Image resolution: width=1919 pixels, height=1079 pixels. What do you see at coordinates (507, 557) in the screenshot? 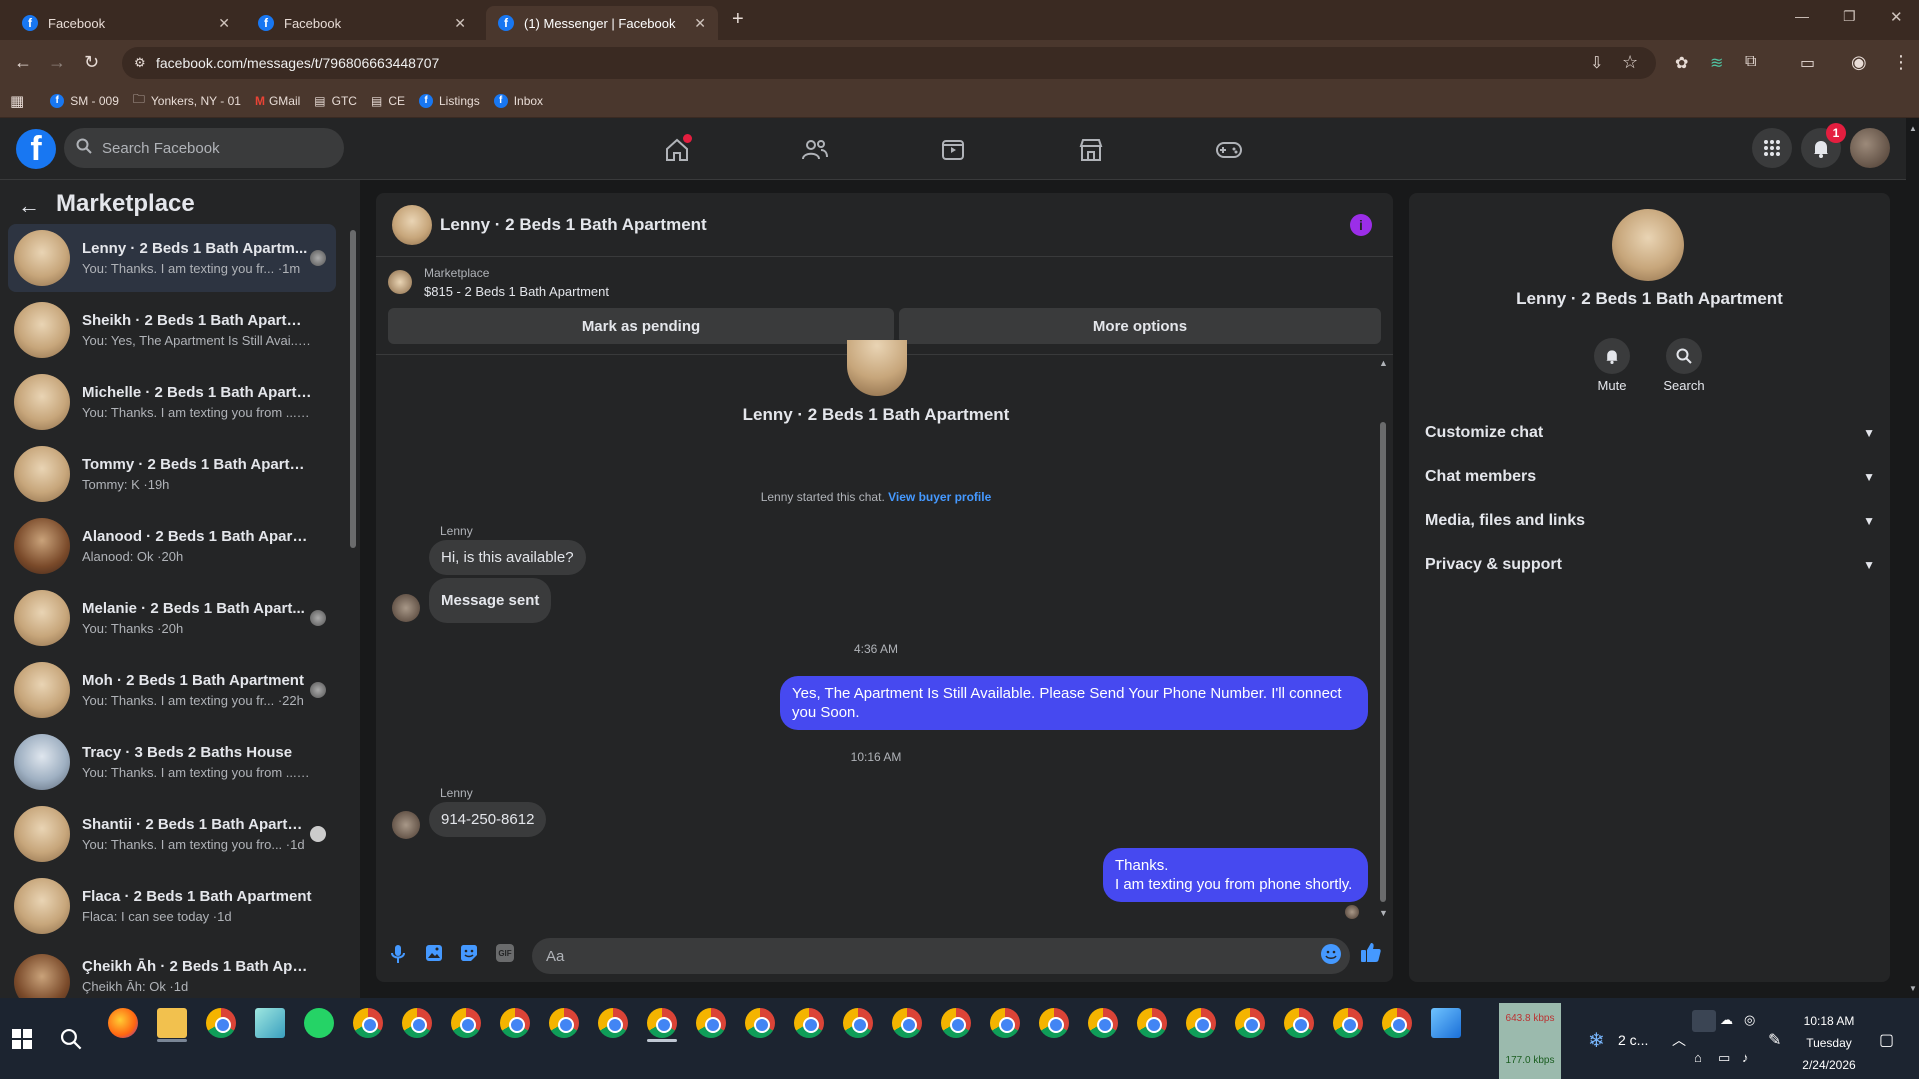
I see `incoming-message: Hi, is this available?` at bounding box center [507, 557].